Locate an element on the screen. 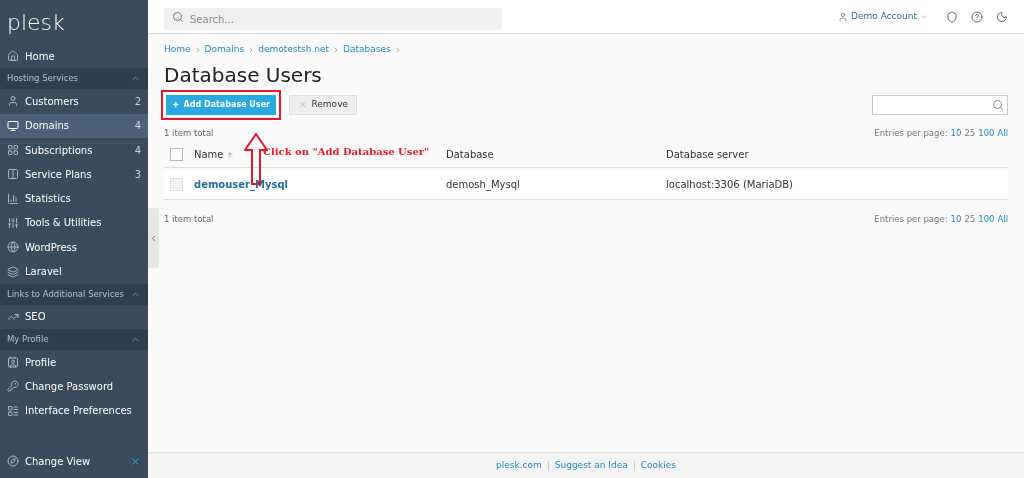  compass-icon is located at coordinates (13, 461).